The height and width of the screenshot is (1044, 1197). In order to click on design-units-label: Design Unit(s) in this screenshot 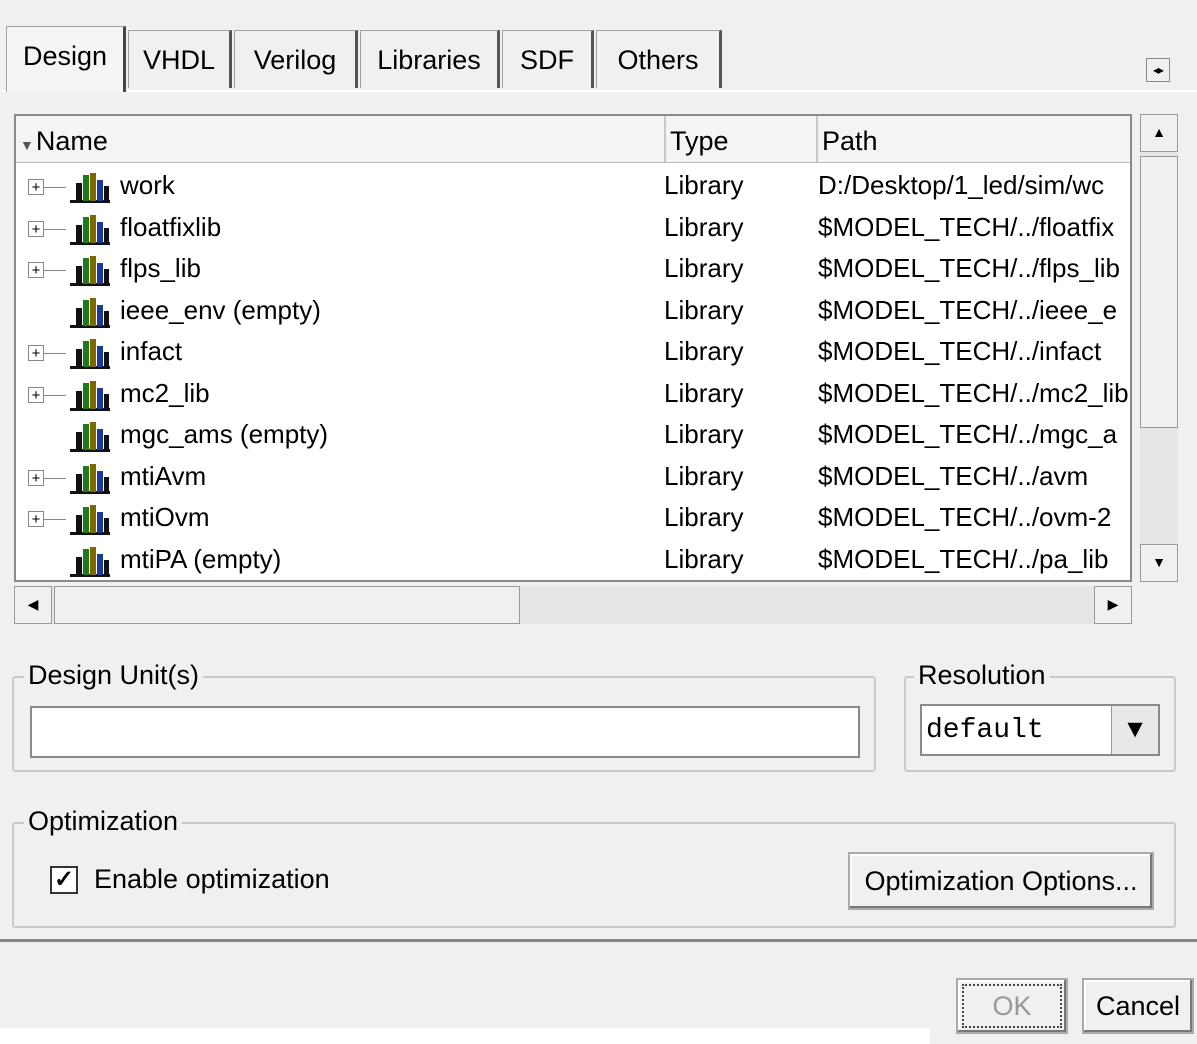, I will do `click(114, 675)`.